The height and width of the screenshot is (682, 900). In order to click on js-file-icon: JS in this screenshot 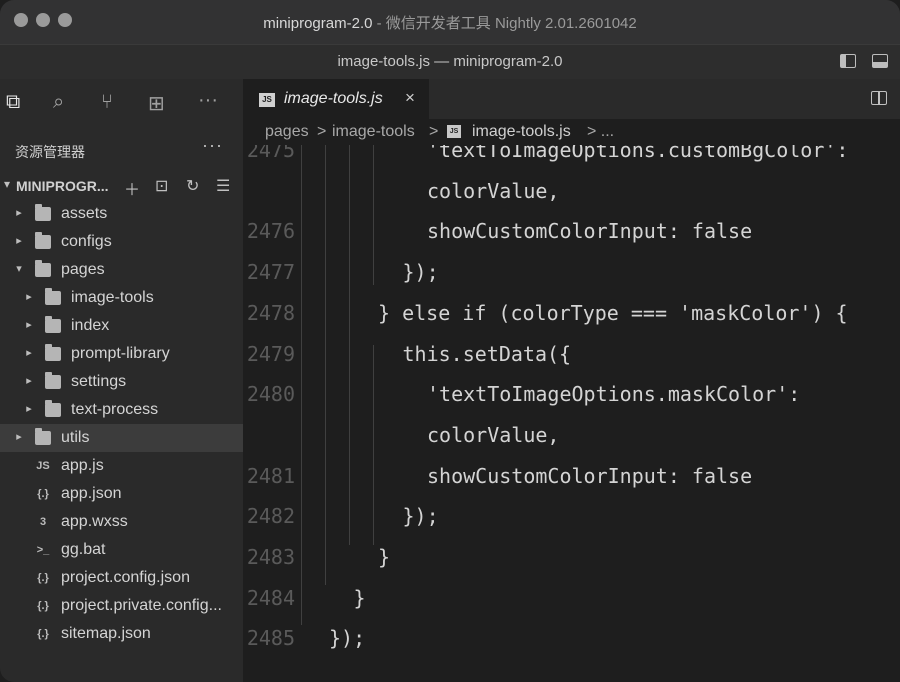, I will do `click(43, 466)`.